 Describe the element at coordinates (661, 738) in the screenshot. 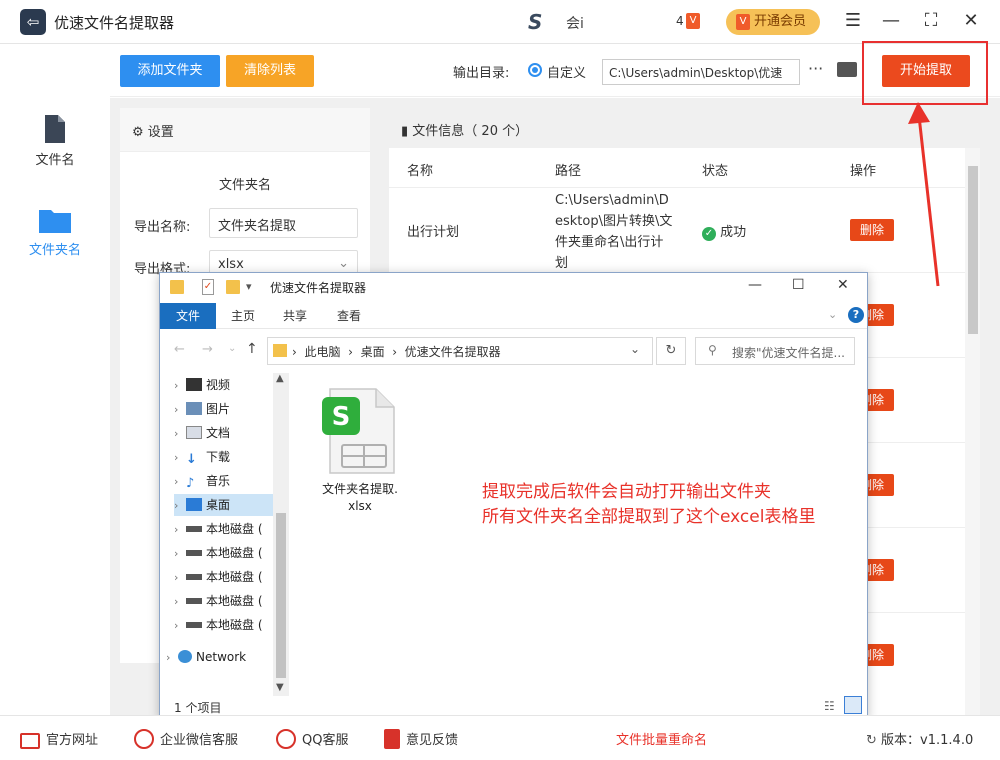

I see `batch-rename-link: 文件批量重命名` at that location.